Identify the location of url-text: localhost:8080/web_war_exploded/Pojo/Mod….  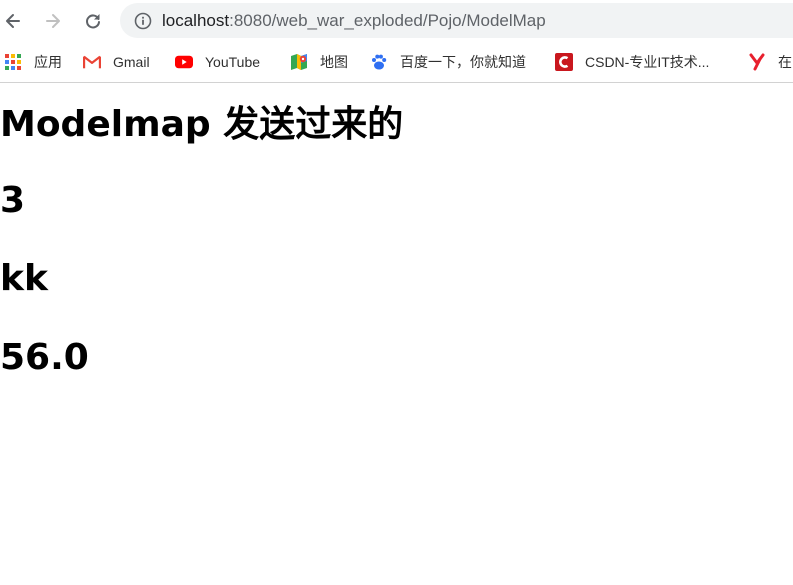
(354, 21).